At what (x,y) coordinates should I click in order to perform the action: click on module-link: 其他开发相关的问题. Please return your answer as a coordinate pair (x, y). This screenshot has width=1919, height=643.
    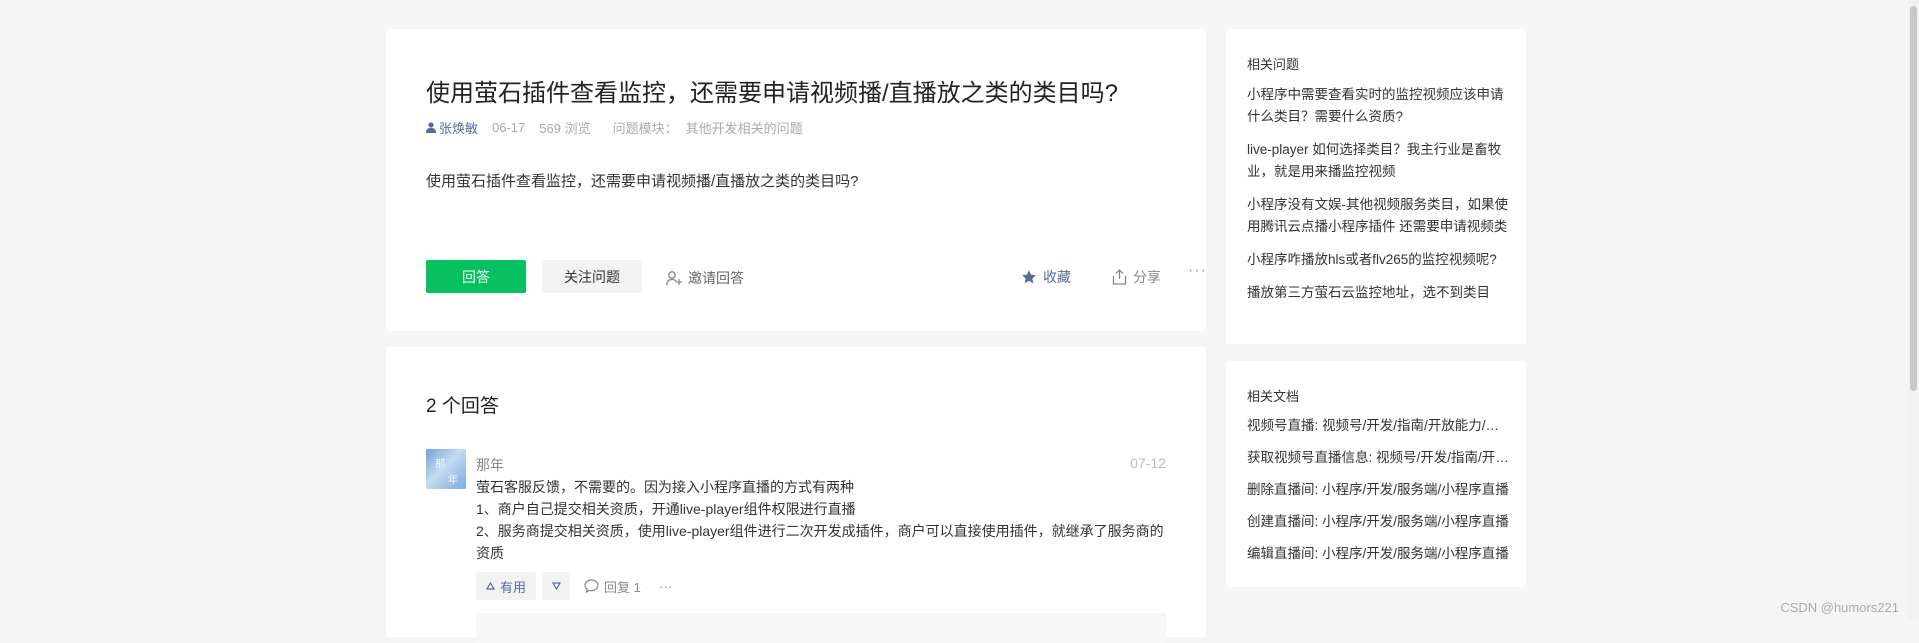
    Looking at the image, I should click on (744, 127).